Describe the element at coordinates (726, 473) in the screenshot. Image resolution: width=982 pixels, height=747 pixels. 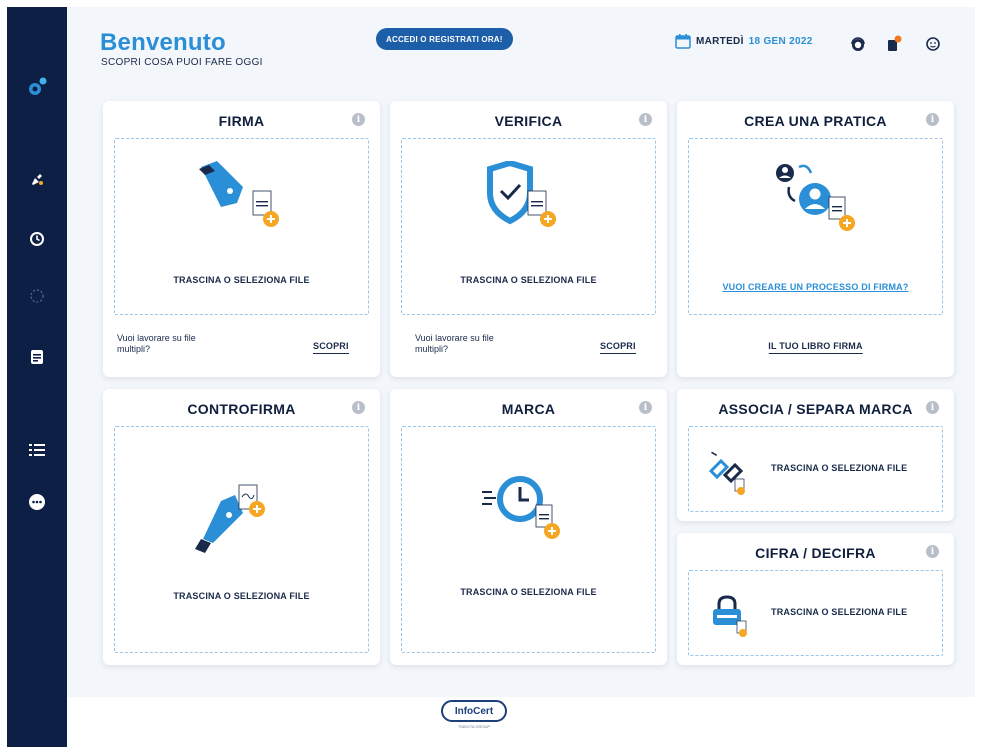
I see `link-chain-icon` at that location.